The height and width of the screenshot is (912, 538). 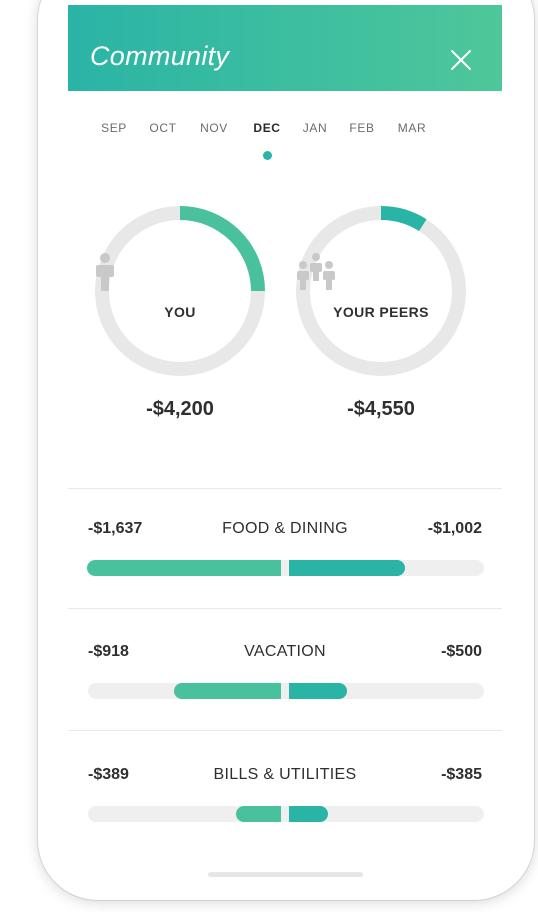 What do you see at coordinates (381, 291) in the screenshot?
I see `peers-donut-chart: YOUR PEERS` at bounding box center [381, 291].